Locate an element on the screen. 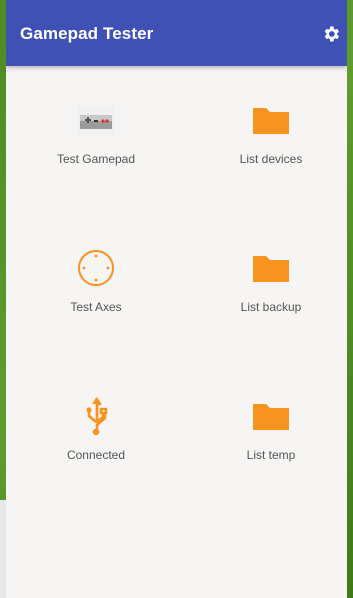  list-devices-button: List devices is located at coordinates (271, 140).